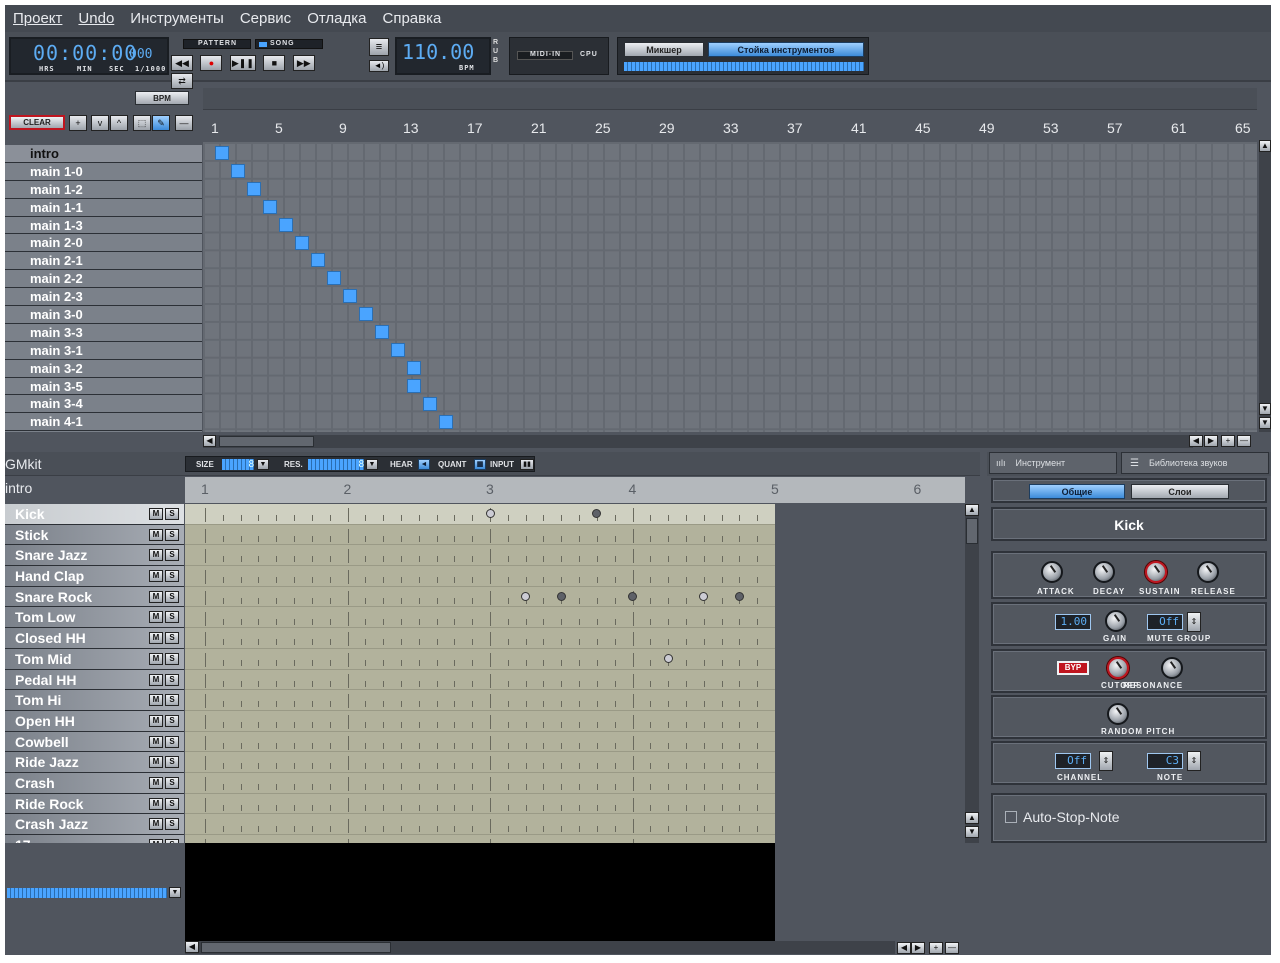  I want to click on move-down-button: v, so click(100, 123).